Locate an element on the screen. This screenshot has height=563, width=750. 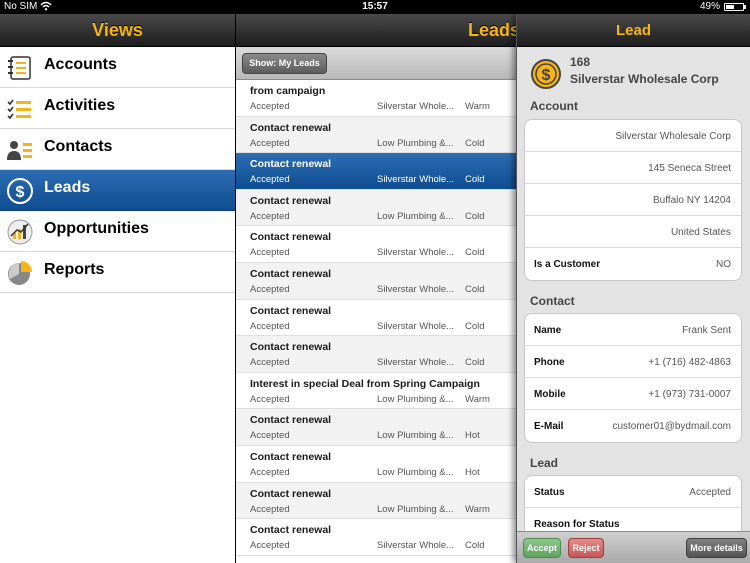
is-customer-label: Is a Customer is located at coordinates (567, 264).